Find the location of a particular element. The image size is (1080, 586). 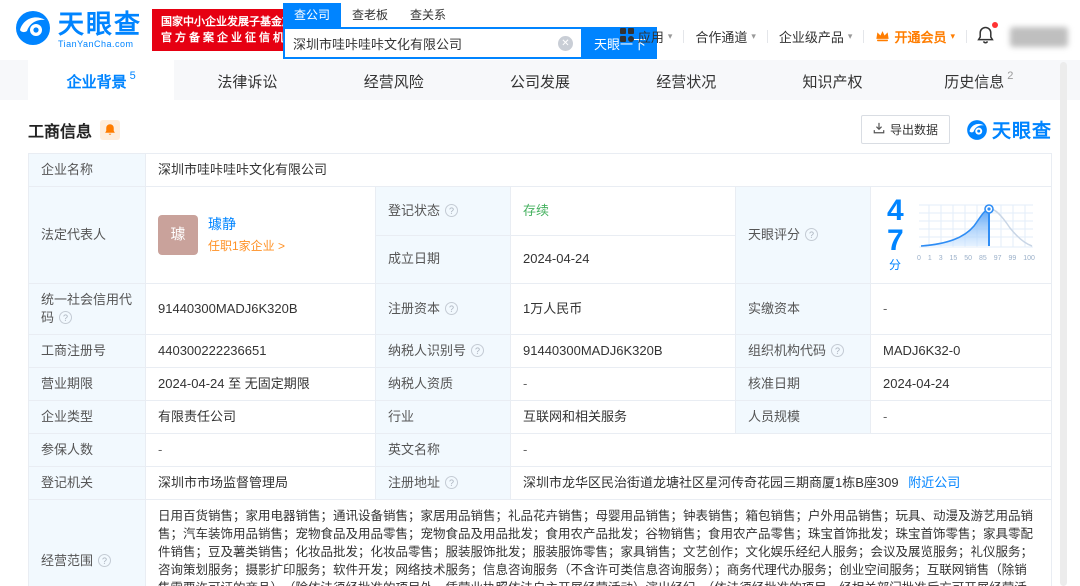

notification-dot is located at coordinates (995, 25).